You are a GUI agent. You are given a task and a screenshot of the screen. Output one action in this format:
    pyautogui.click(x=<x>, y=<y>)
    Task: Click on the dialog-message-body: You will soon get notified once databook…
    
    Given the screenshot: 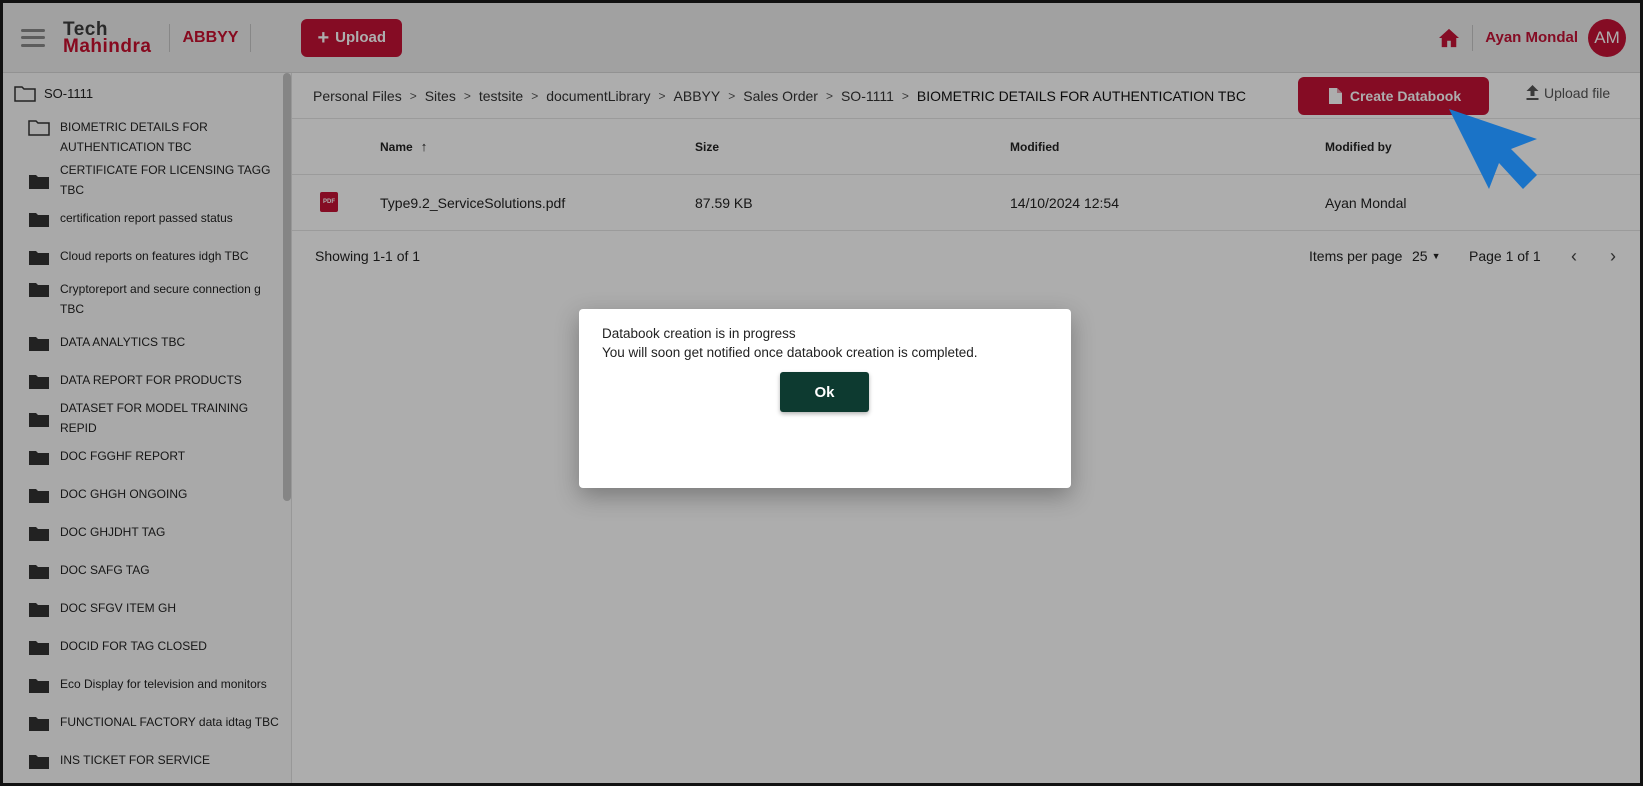 What is the action you would take?
    pyautogui.click(x=790, y=352)
    